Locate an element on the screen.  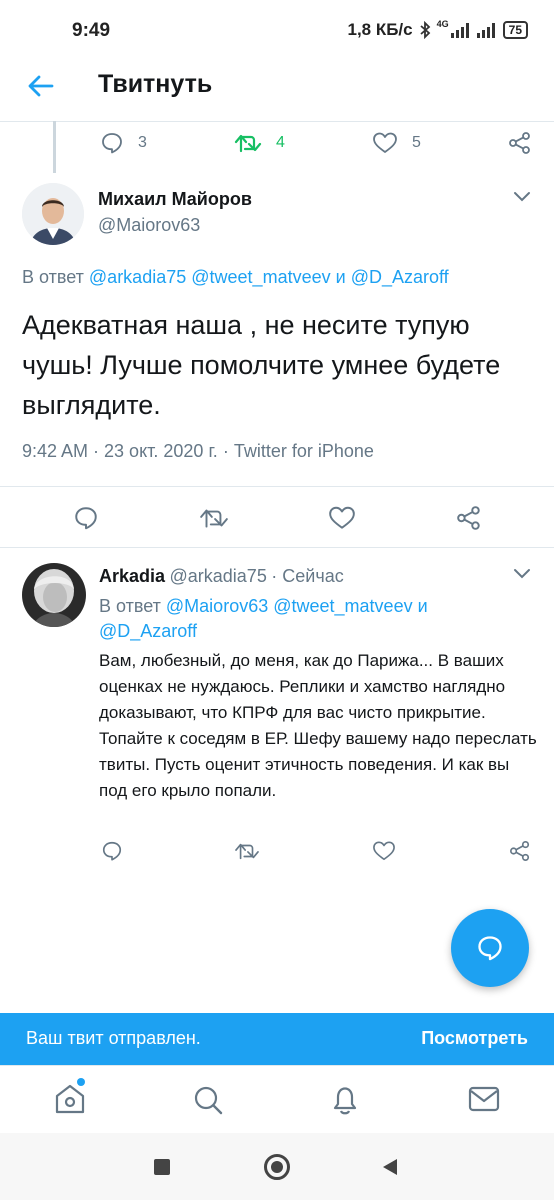
notification-dot-icon is located at coordinates (81, 1082).